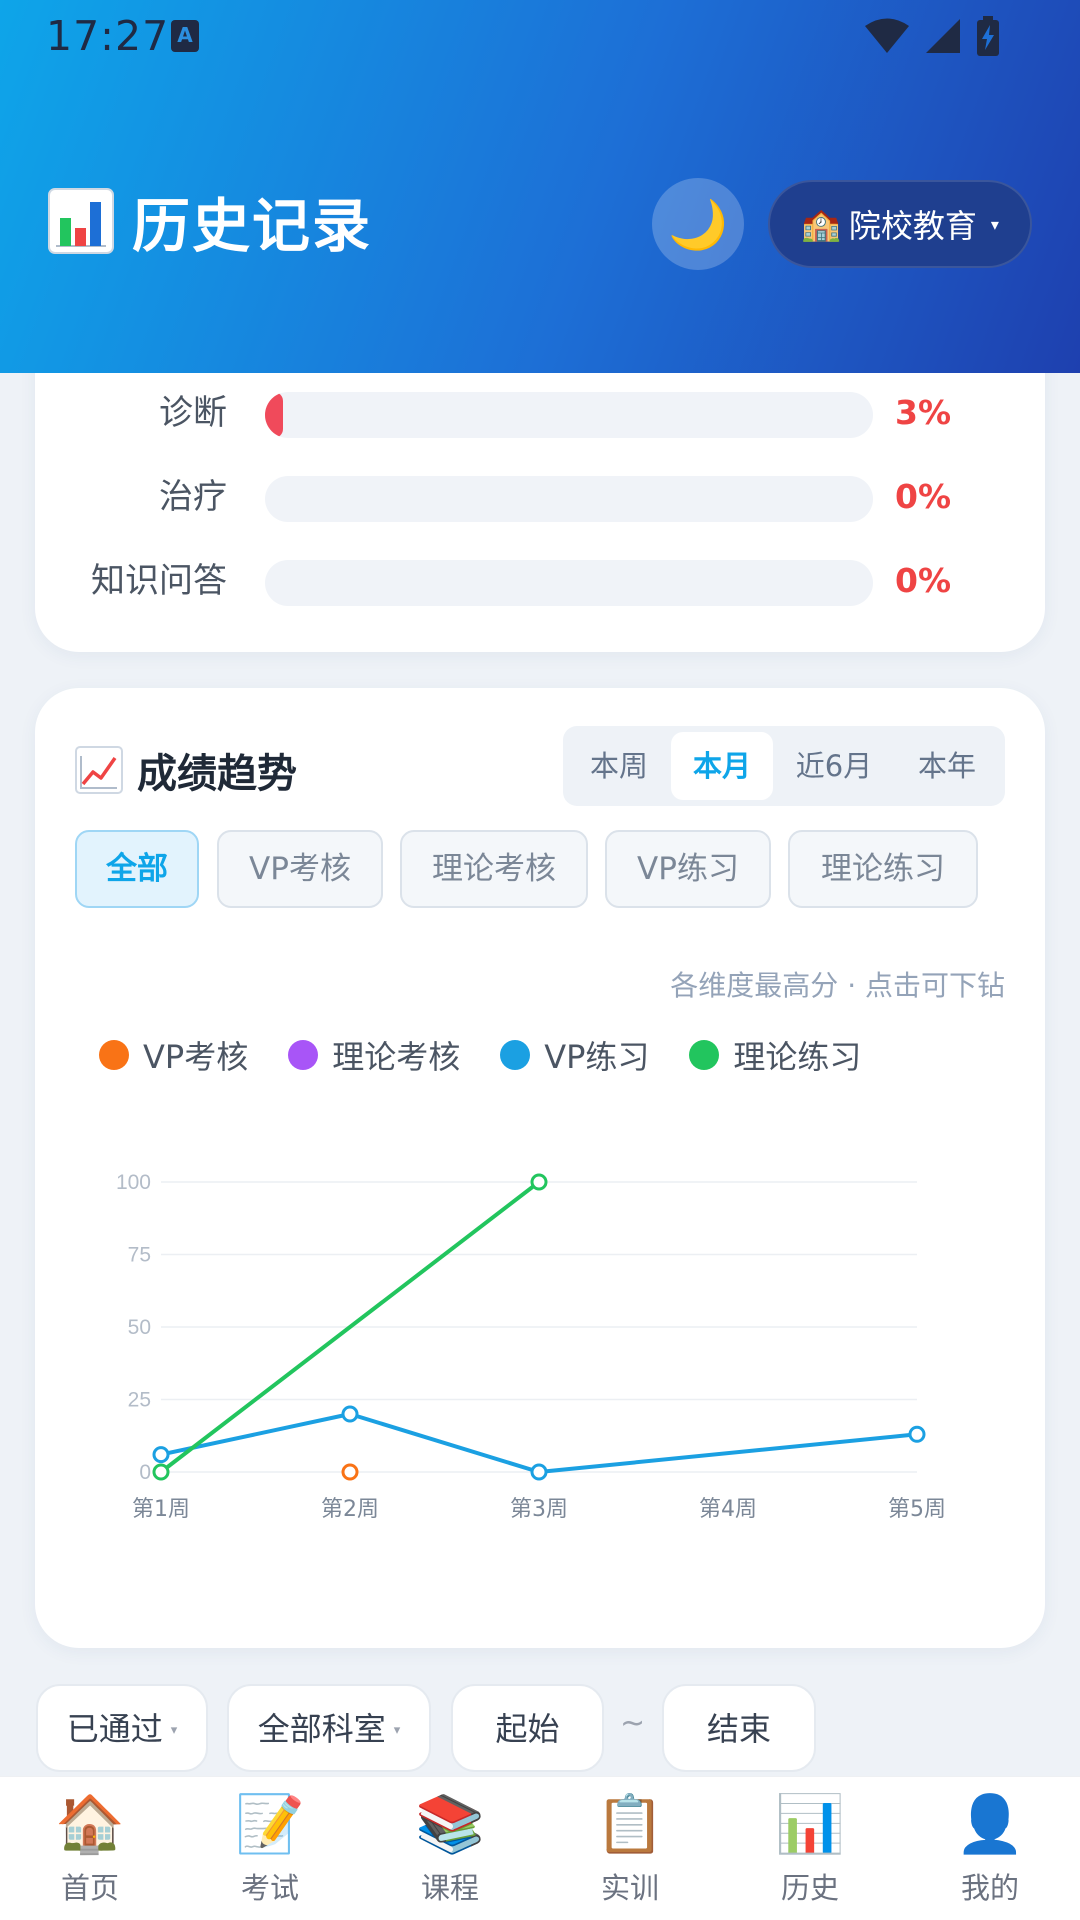  Describe the element at coordinates (630, 1824) in the screenshot. I see `clipboard-icon: 📋` at that location.